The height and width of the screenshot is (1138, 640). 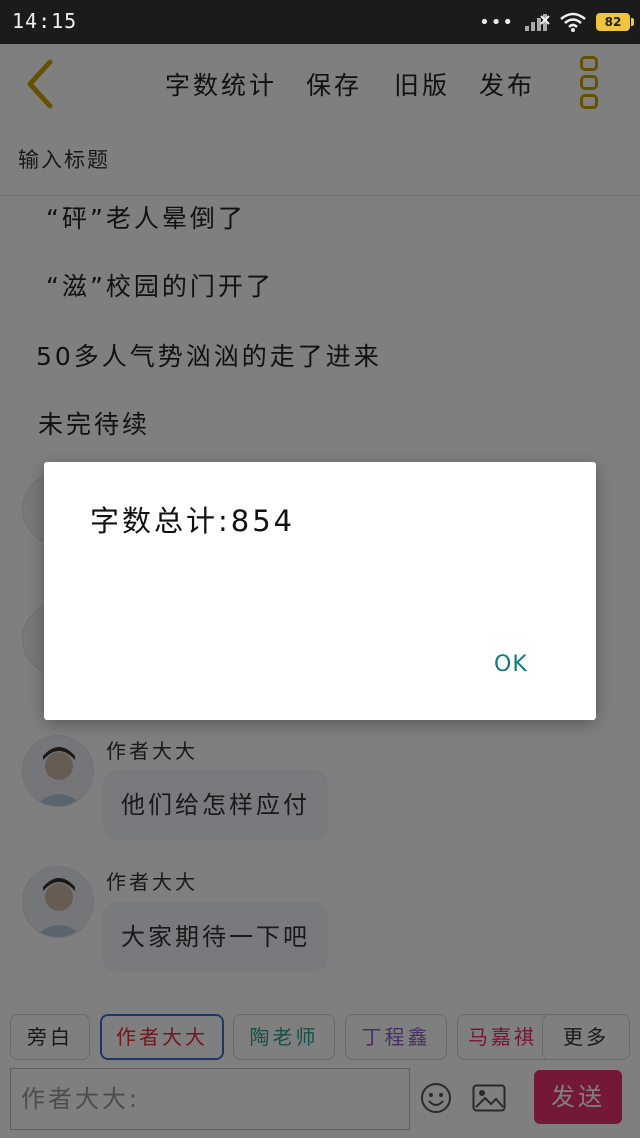 I want to click on battery-icon: 82, so click(x=615, y=22).